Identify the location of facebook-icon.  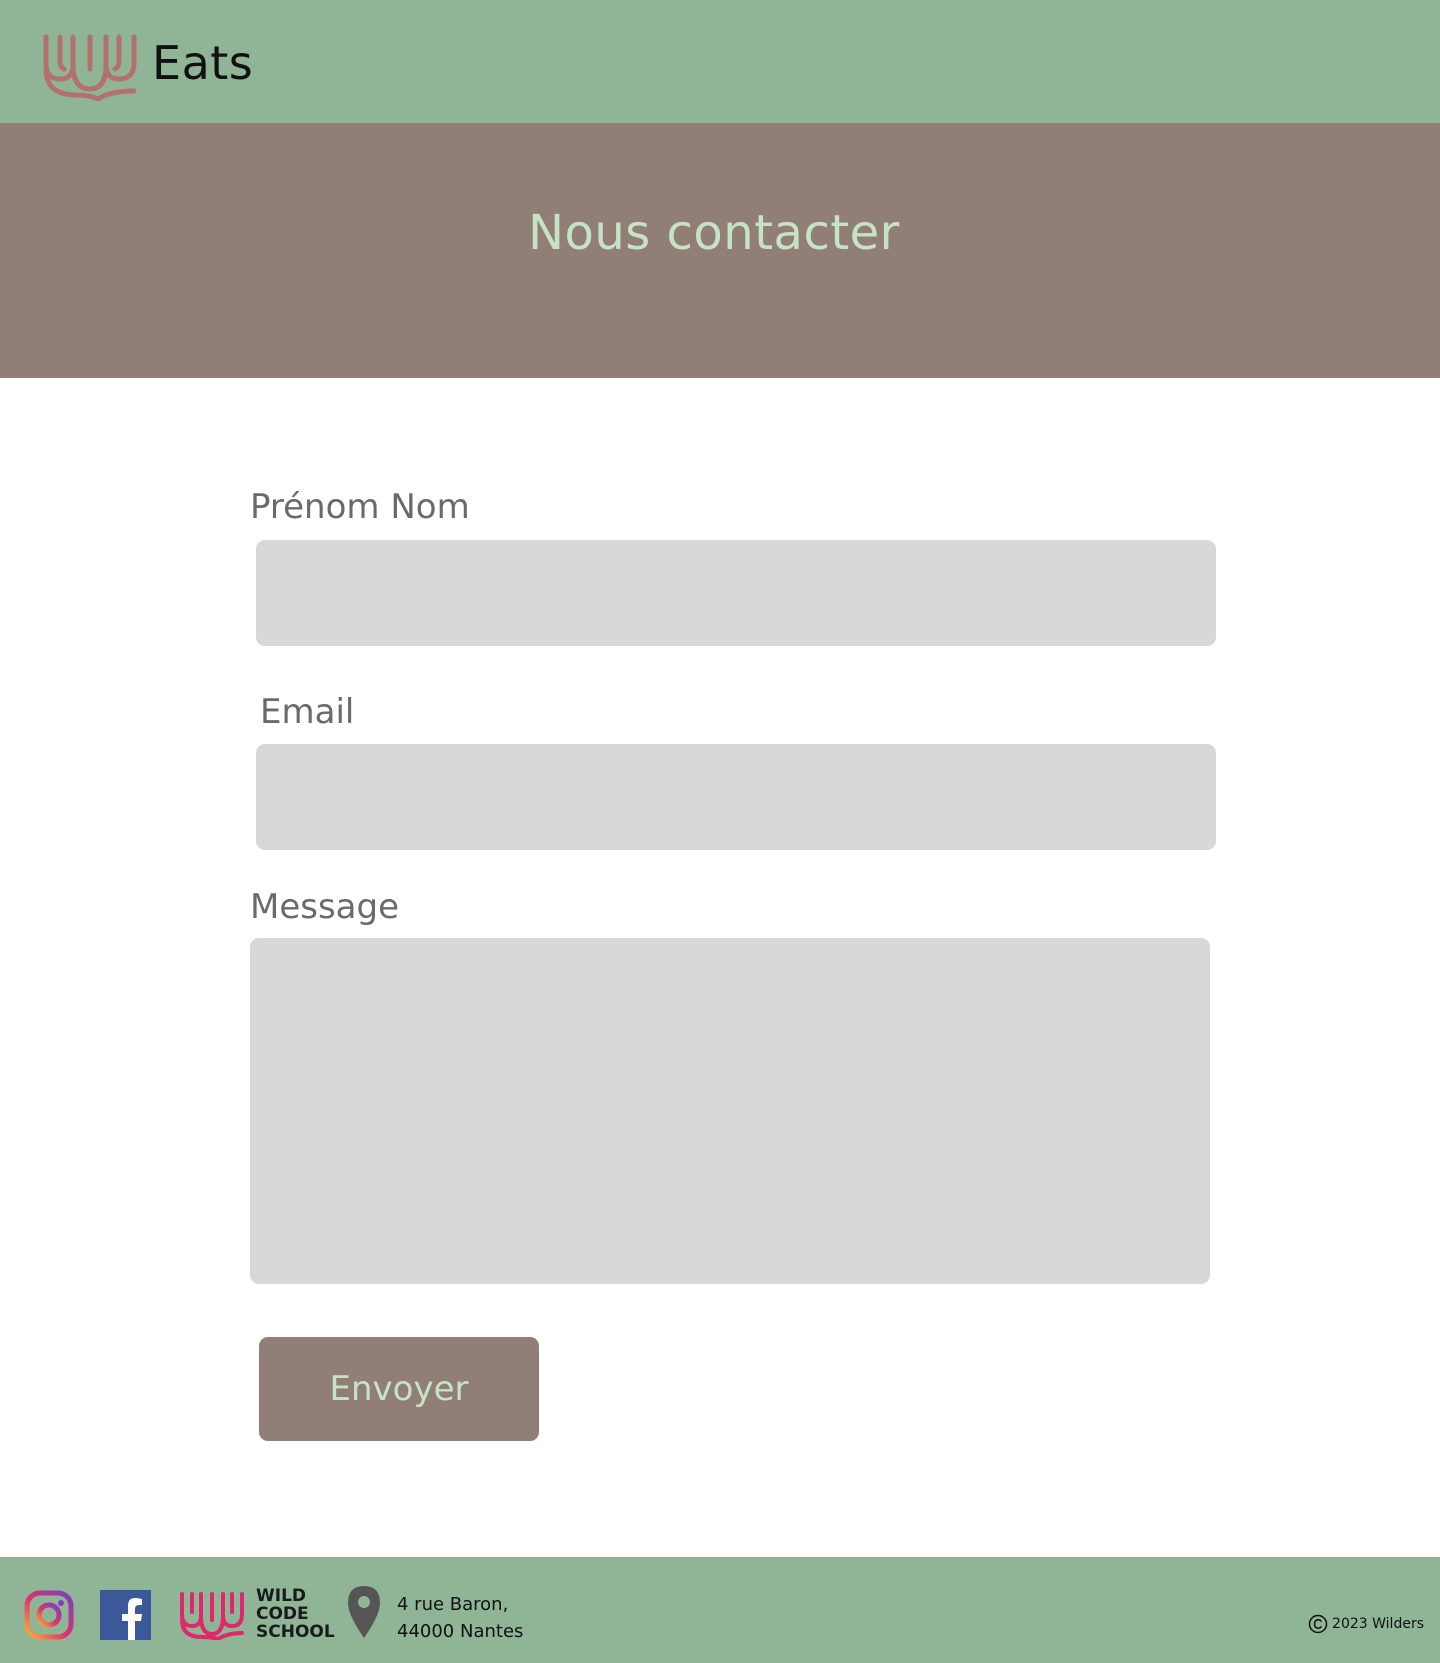
(125, 1615).